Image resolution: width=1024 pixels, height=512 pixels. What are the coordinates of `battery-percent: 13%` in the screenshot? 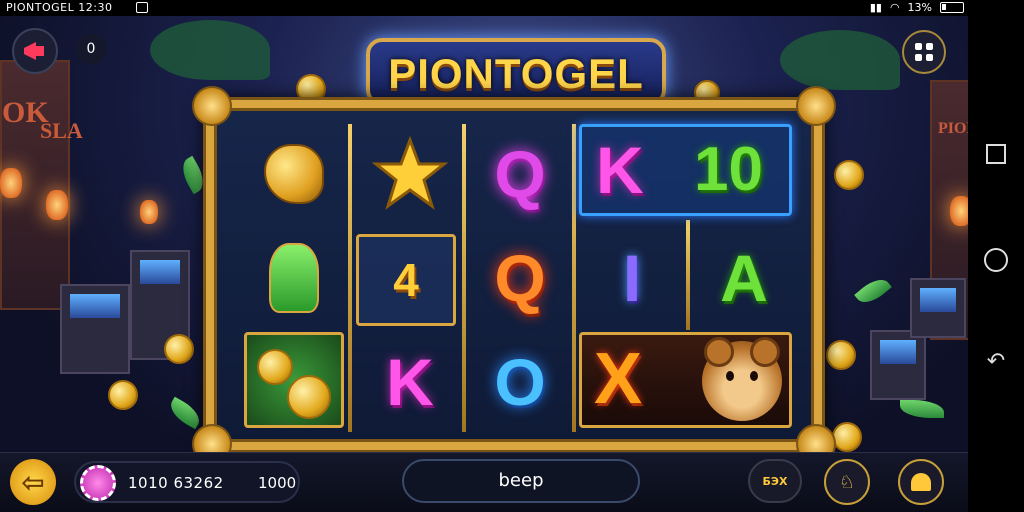 It's located at (919, 7).